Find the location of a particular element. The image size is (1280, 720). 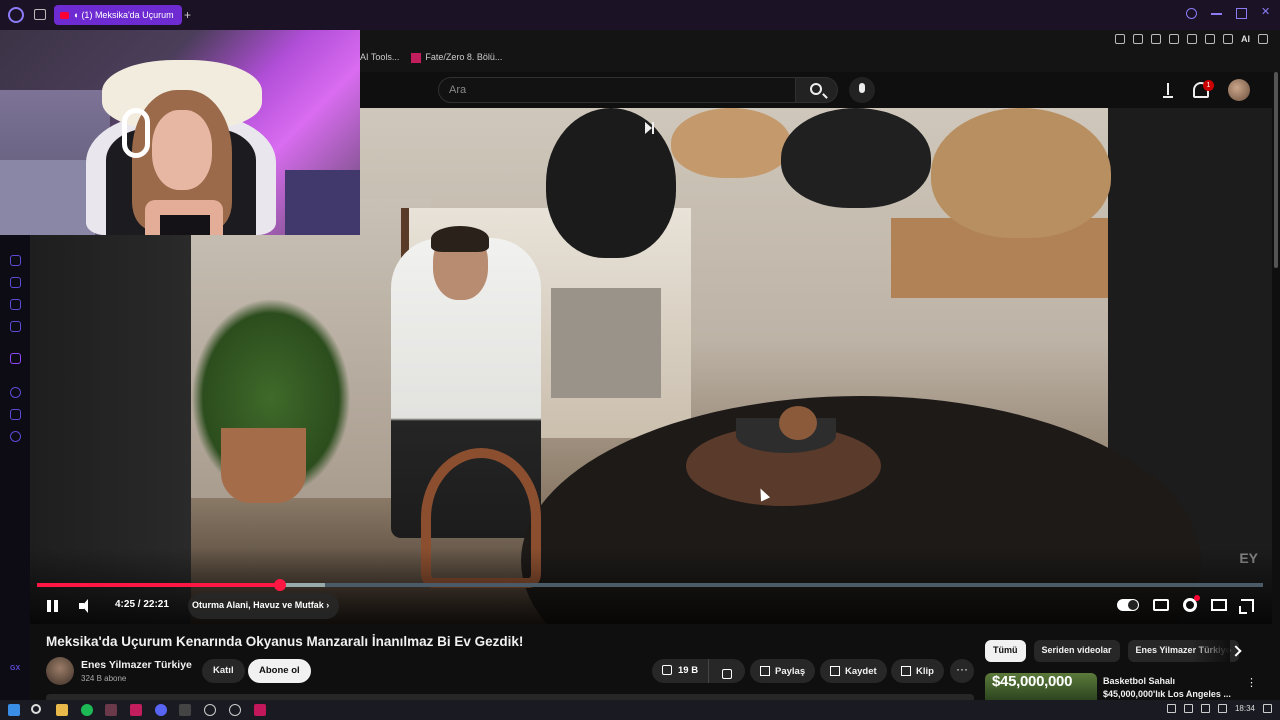

thumbs-down-icon is located at coordinates (727, 674).